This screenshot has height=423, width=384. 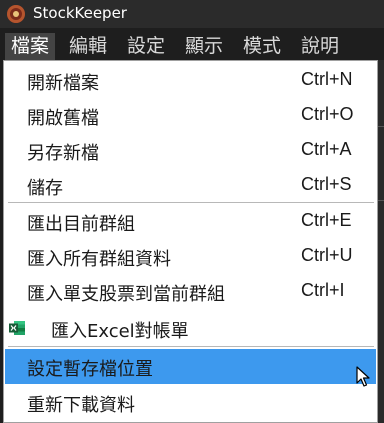 What do you see at coordinates (190, 402) in the screenshot?
I see `menu-item-redownload-data: 重新下載資料` at bounding box center [190, 402].